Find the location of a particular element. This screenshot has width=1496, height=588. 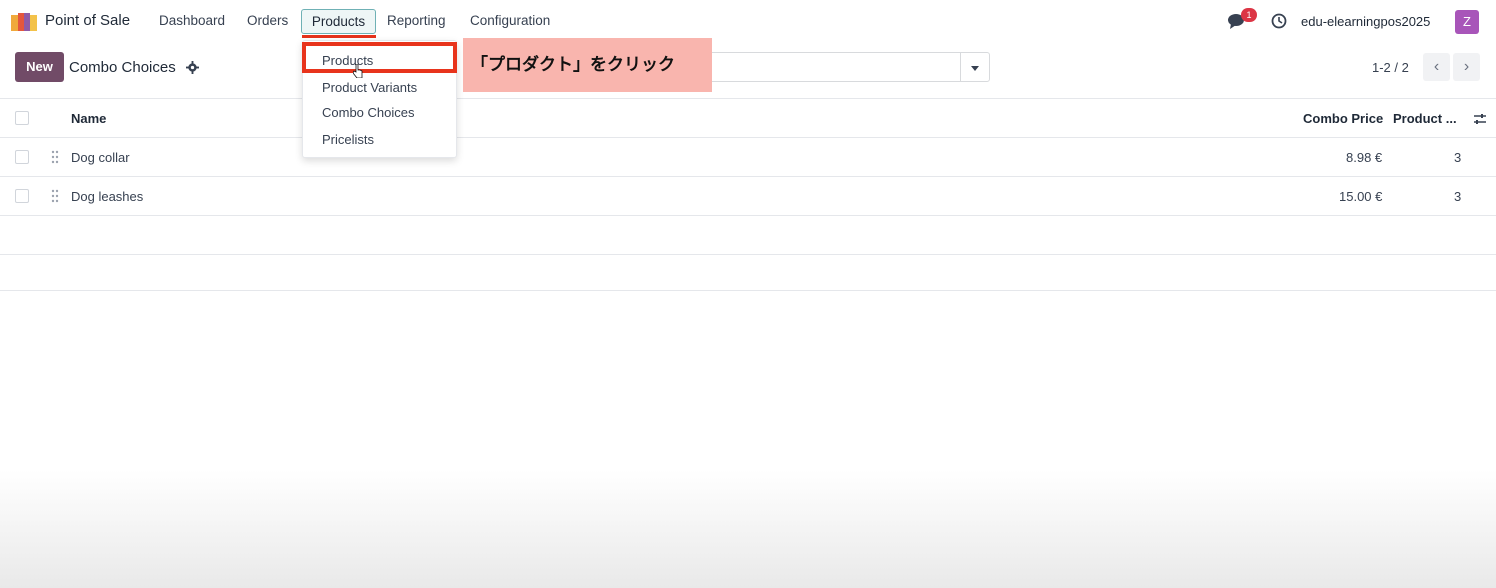

cell-name: Dog collar is located at coordinates (100, 157).